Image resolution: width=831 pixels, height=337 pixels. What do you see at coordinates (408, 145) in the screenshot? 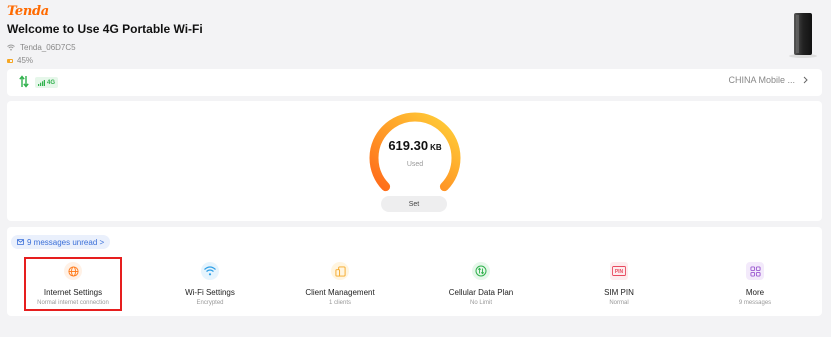
I see `usage-number: 619.30` at bounding box center [408, 145].